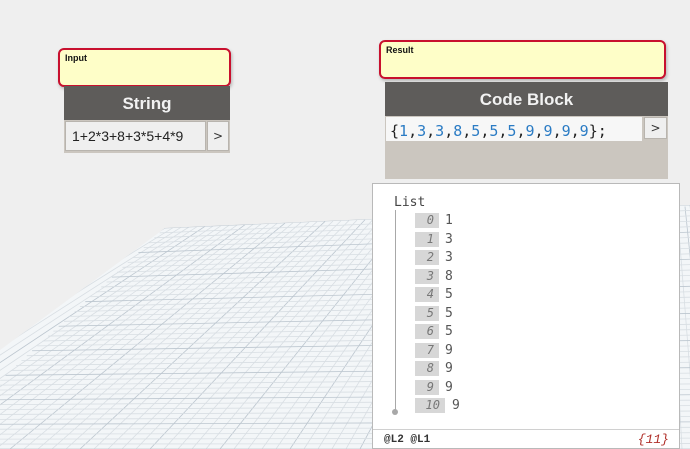 This screenshot has width=690, height=449. I want to click on watch-footer: @L2 @L1 {11}, so click(526, 438).